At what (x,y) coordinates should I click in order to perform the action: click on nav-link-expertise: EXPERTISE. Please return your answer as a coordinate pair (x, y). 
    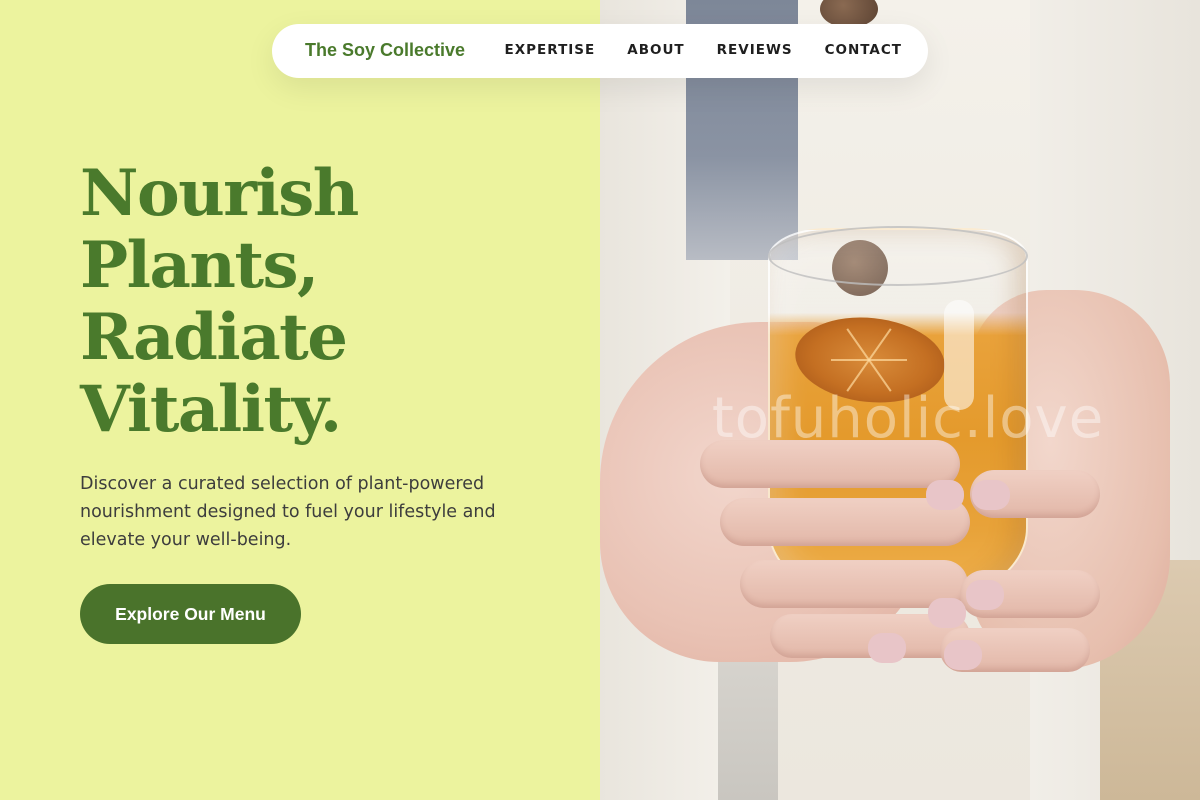
    Looking at the image, I should click on (550, 50).